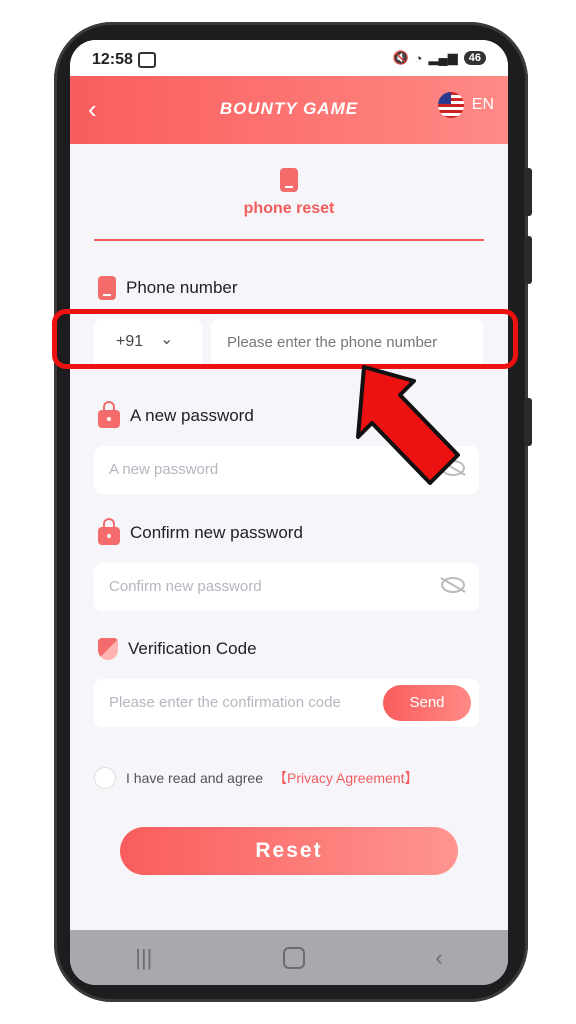 Image resolution: width=576 pixels, height=1024 pixels. Describe the element at coordinates (408, 425) in the screenshot. I see `pointer-arrow-icon` at that location.